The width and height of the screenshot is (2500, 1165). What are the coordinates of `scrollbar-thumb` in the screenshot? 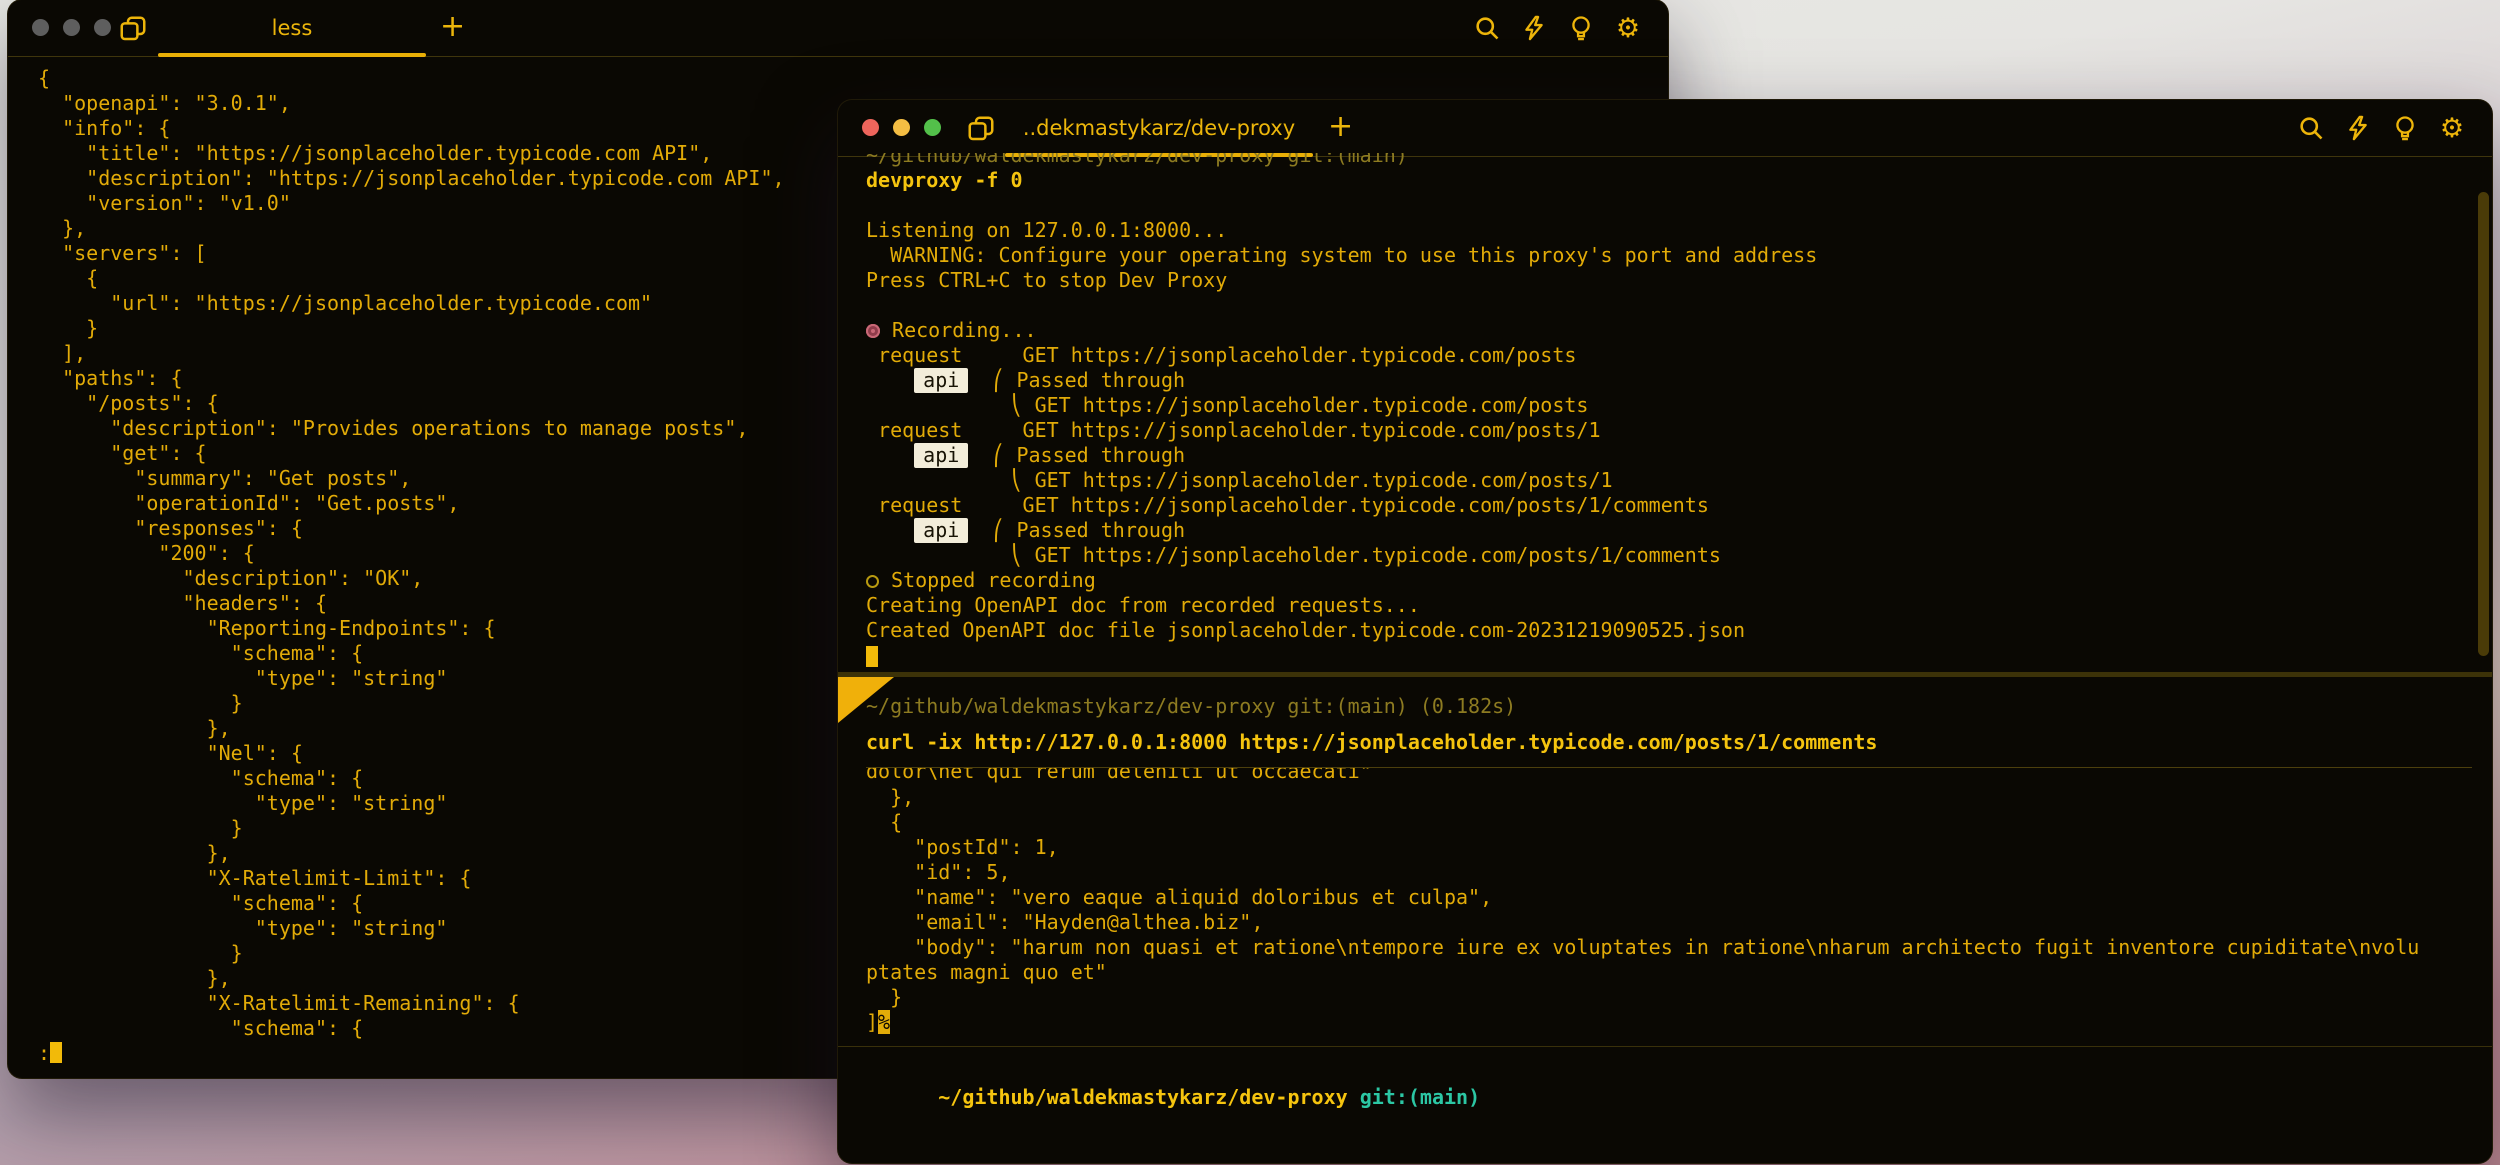 It's located at (2483, 424).